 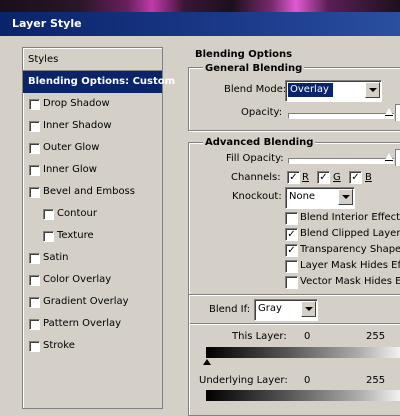 I want to click on general-blending-title: General Blending, so click(x=254, y=68).